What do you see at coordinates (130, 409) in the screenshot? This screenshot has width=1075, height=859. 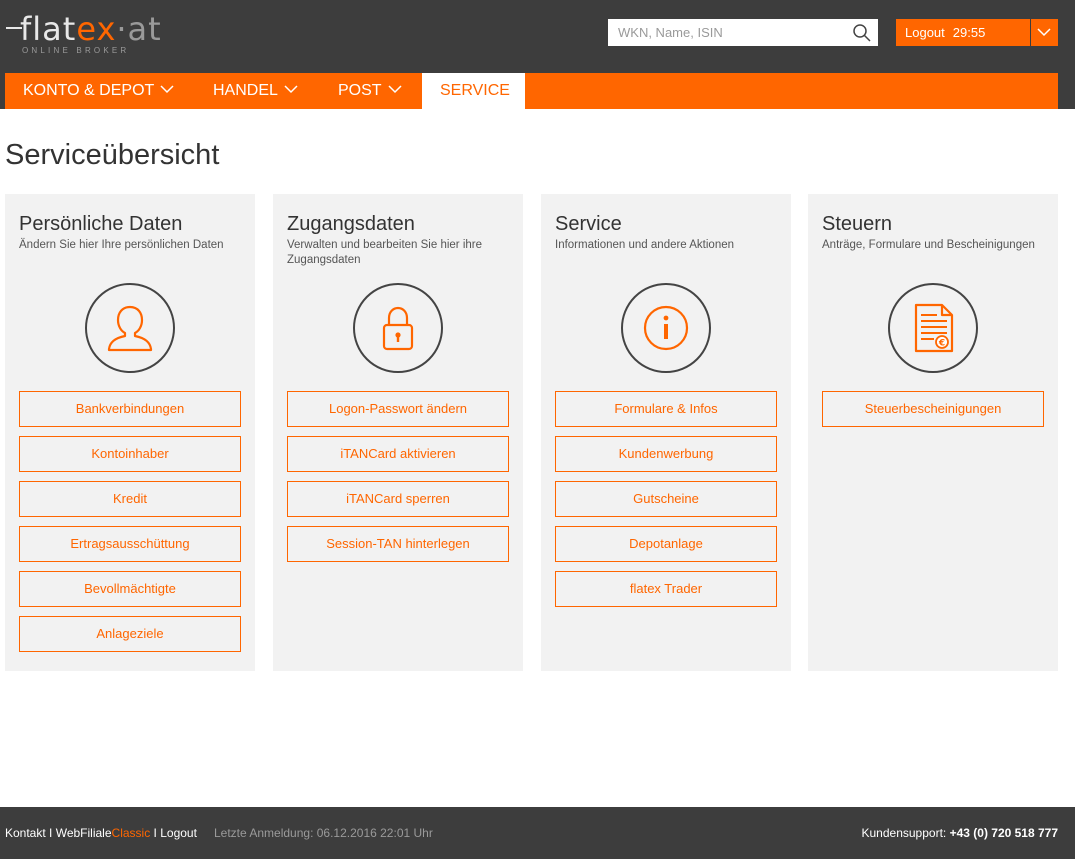 I see `bankverbindungen-button: Bankverbindungen` at bounding box center [130, 409].